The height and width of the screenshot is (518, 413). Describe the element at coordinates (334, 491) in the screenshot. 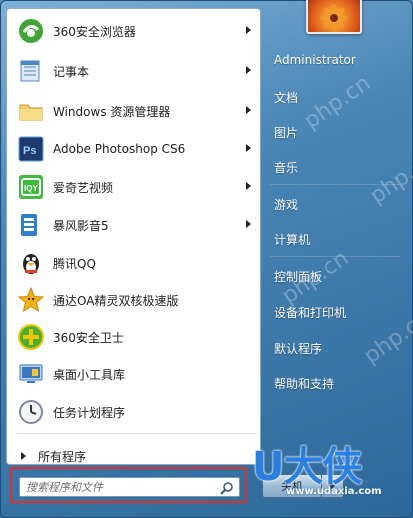

I see `watermark-url: www.udaxia.com` at that location.